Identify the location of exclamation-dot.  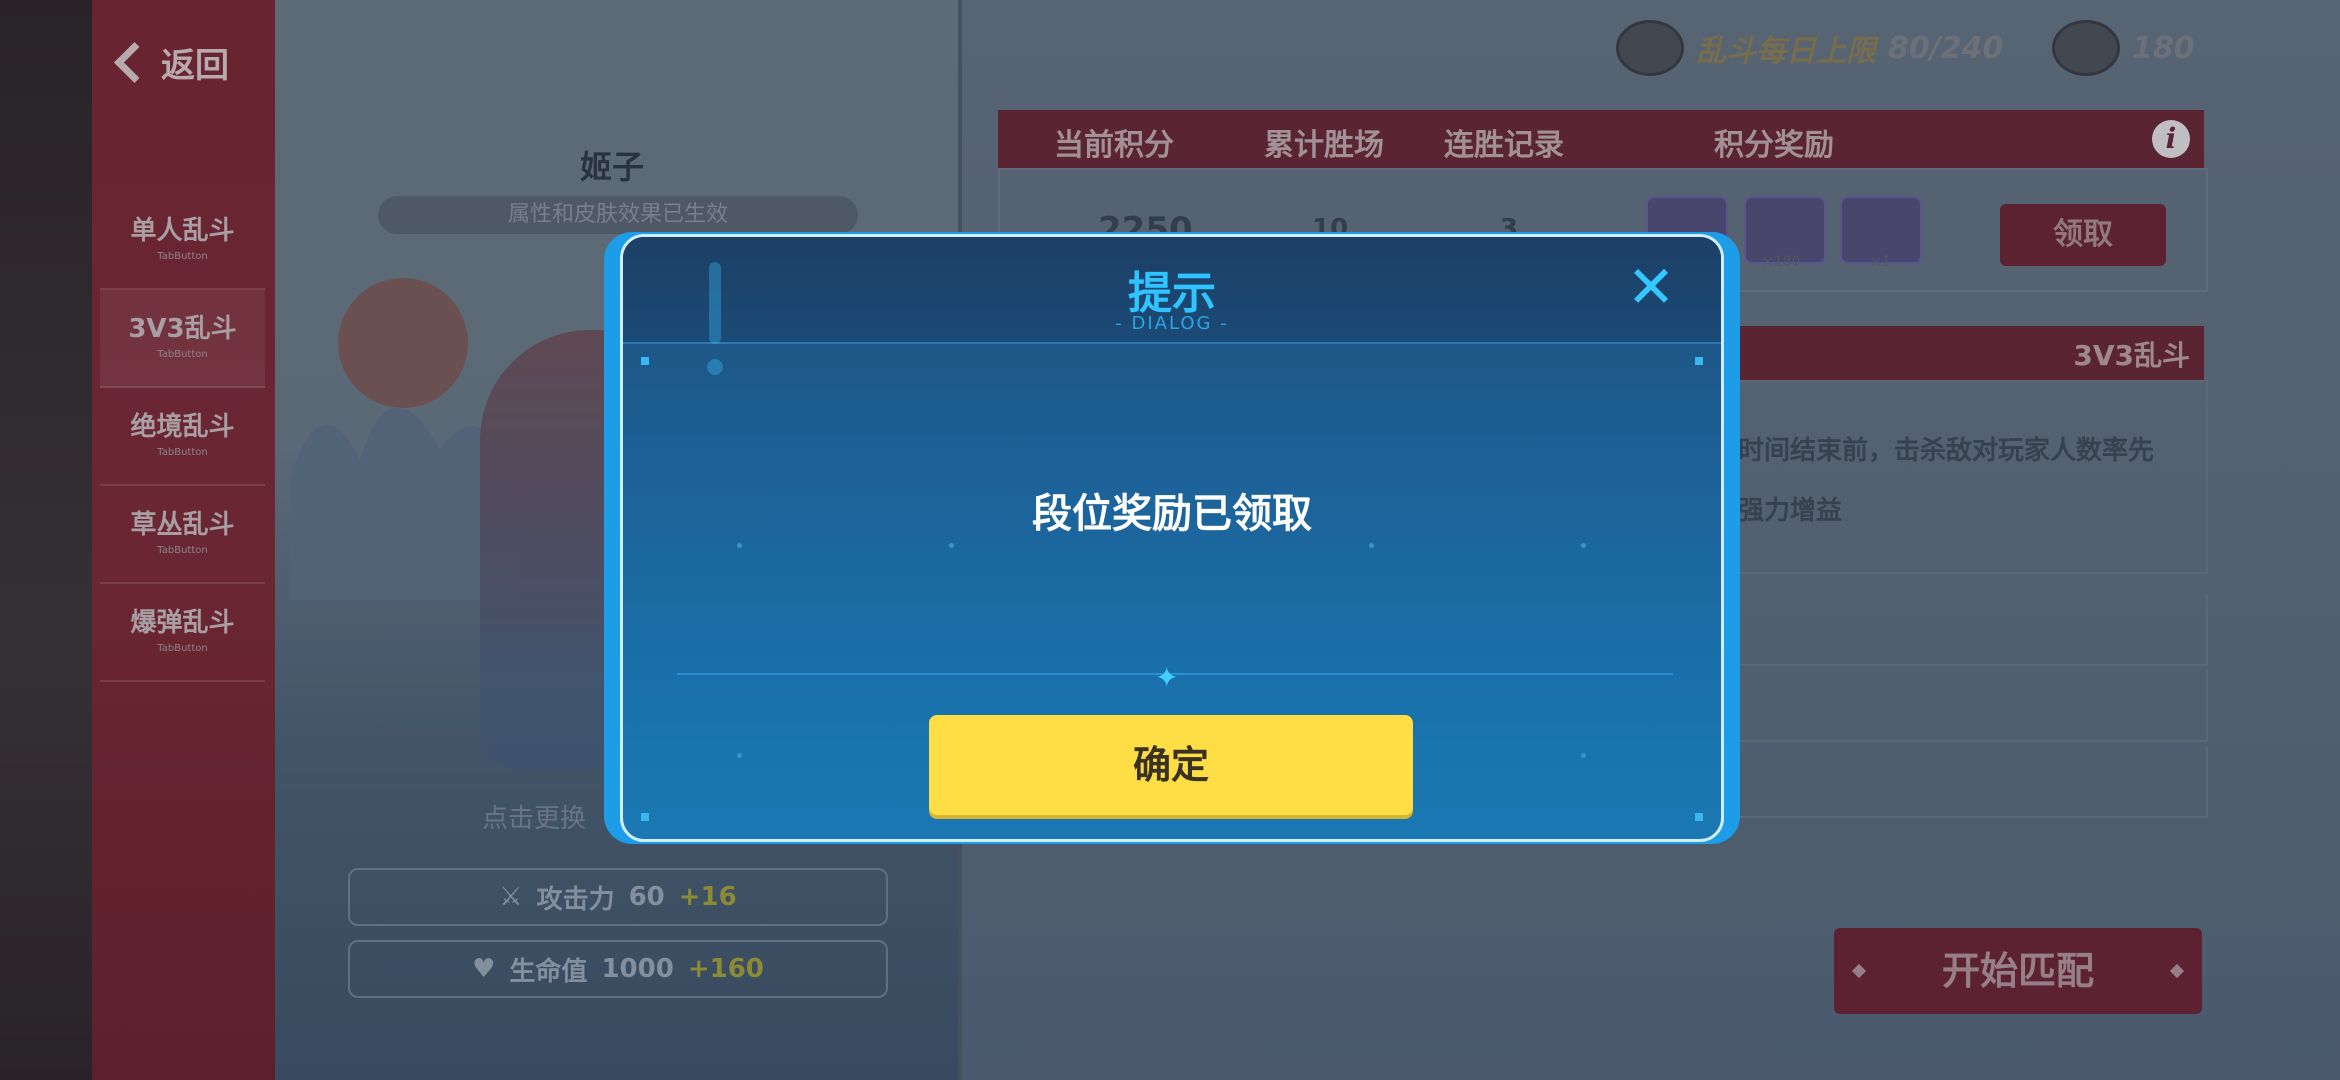
(715, 367).